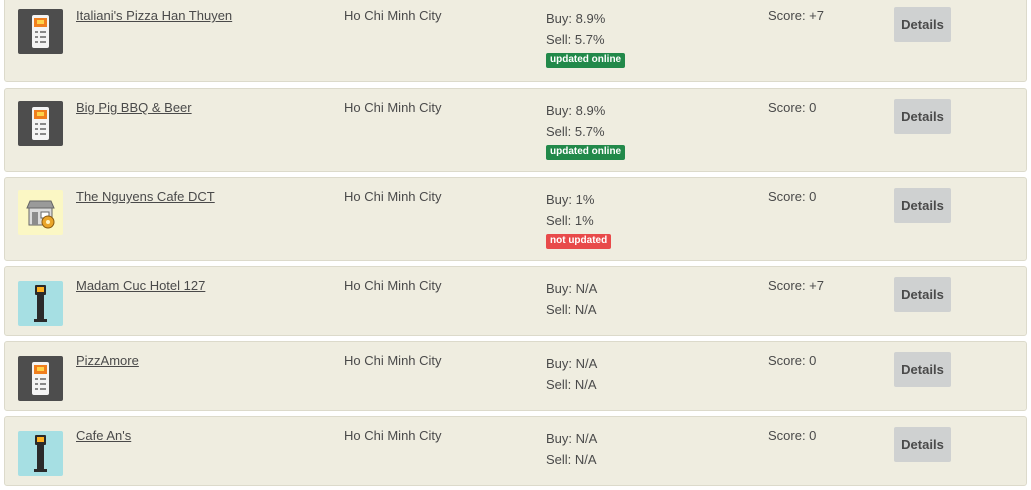 This screenshot has width=1031, height=490. I want to click on listing-name-link: Italiani's Pizza Han Thuyen, so click(154, 15).